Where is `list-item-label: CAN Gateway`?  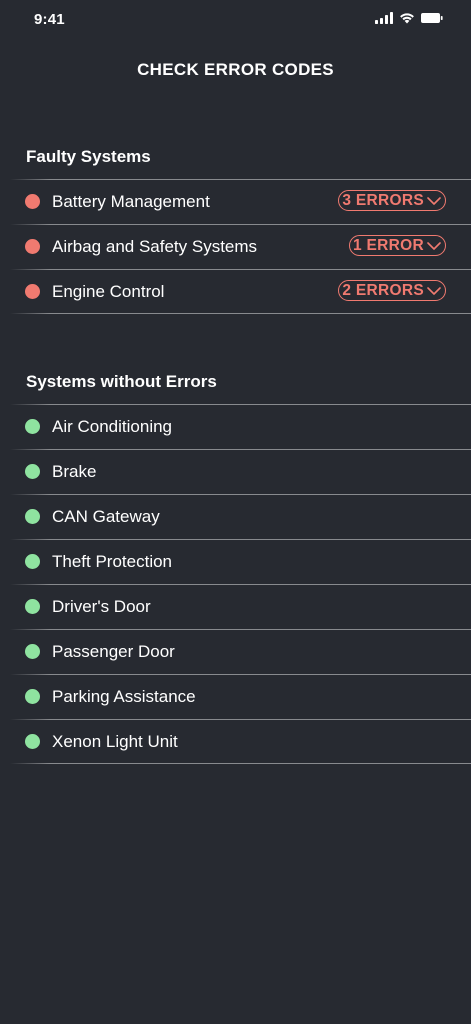
list-item-label: CAN Gateway is located at coordinates (106, 516).